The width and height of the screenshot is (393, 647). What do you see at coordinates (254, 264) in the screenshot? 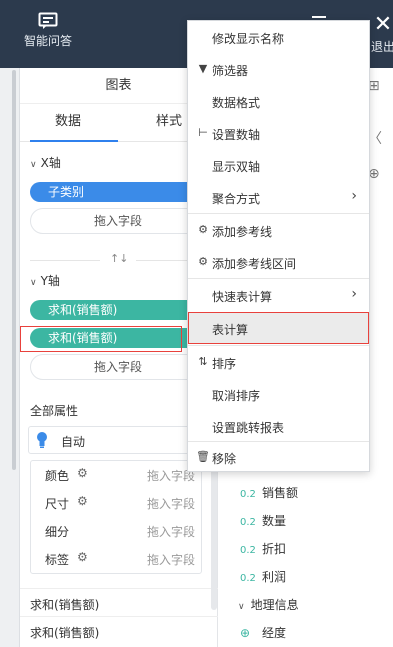
I see `menu-item-label: 添加参考线区间` at bounding box center [254, 264].